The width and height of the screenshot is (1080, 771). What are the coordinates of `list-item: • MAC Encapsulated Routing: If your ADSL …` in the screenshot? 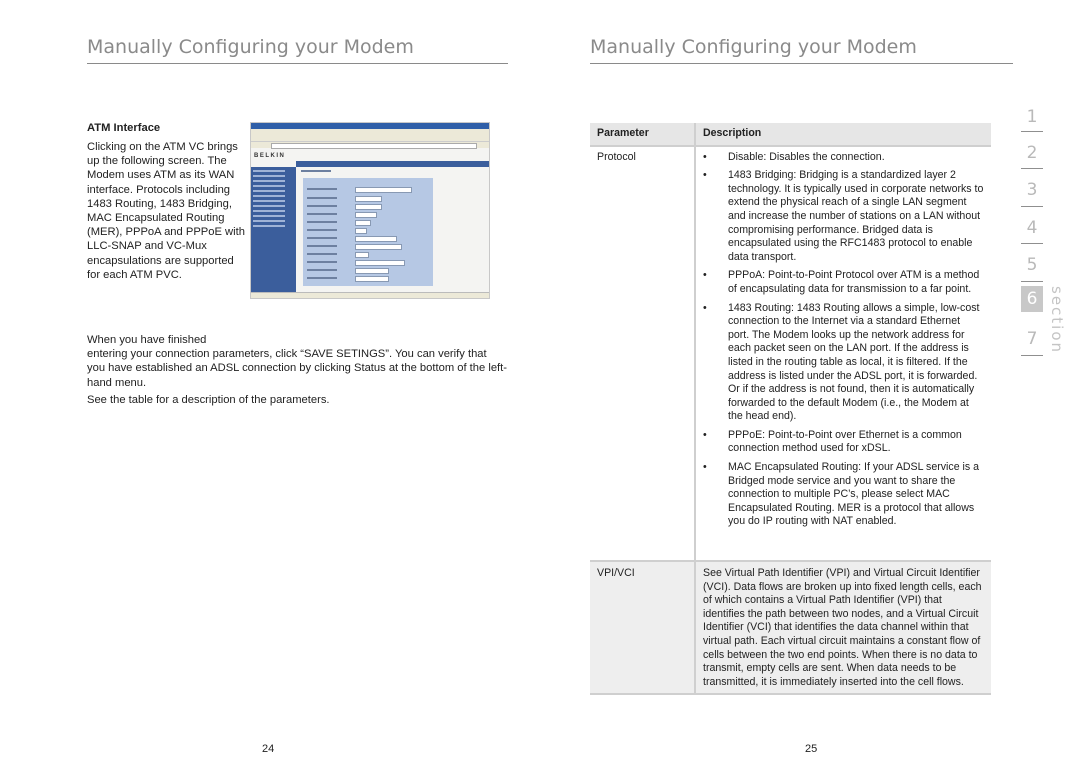 It's located at (843, 495).